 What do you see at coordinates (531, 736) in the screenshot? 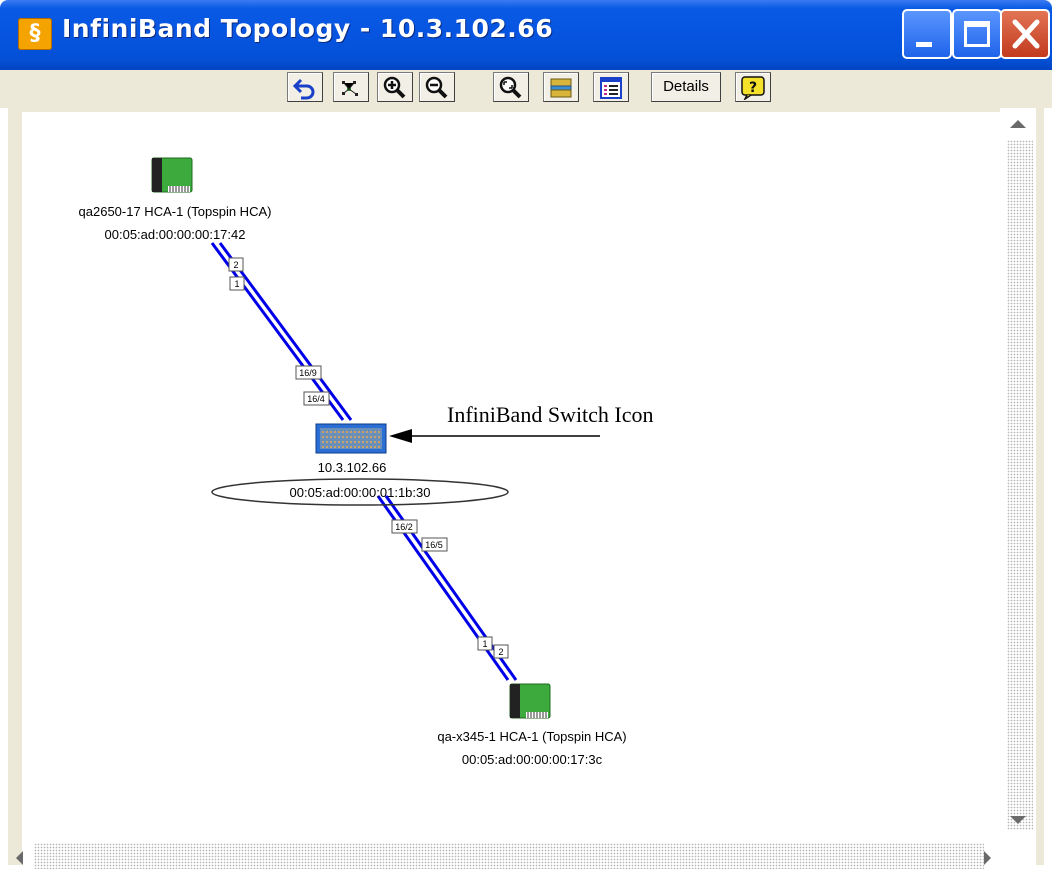
I see `hca-name-label: qa-x345-1 HCA-1 (Topspin HCA)` at bounding box center [531, 736].